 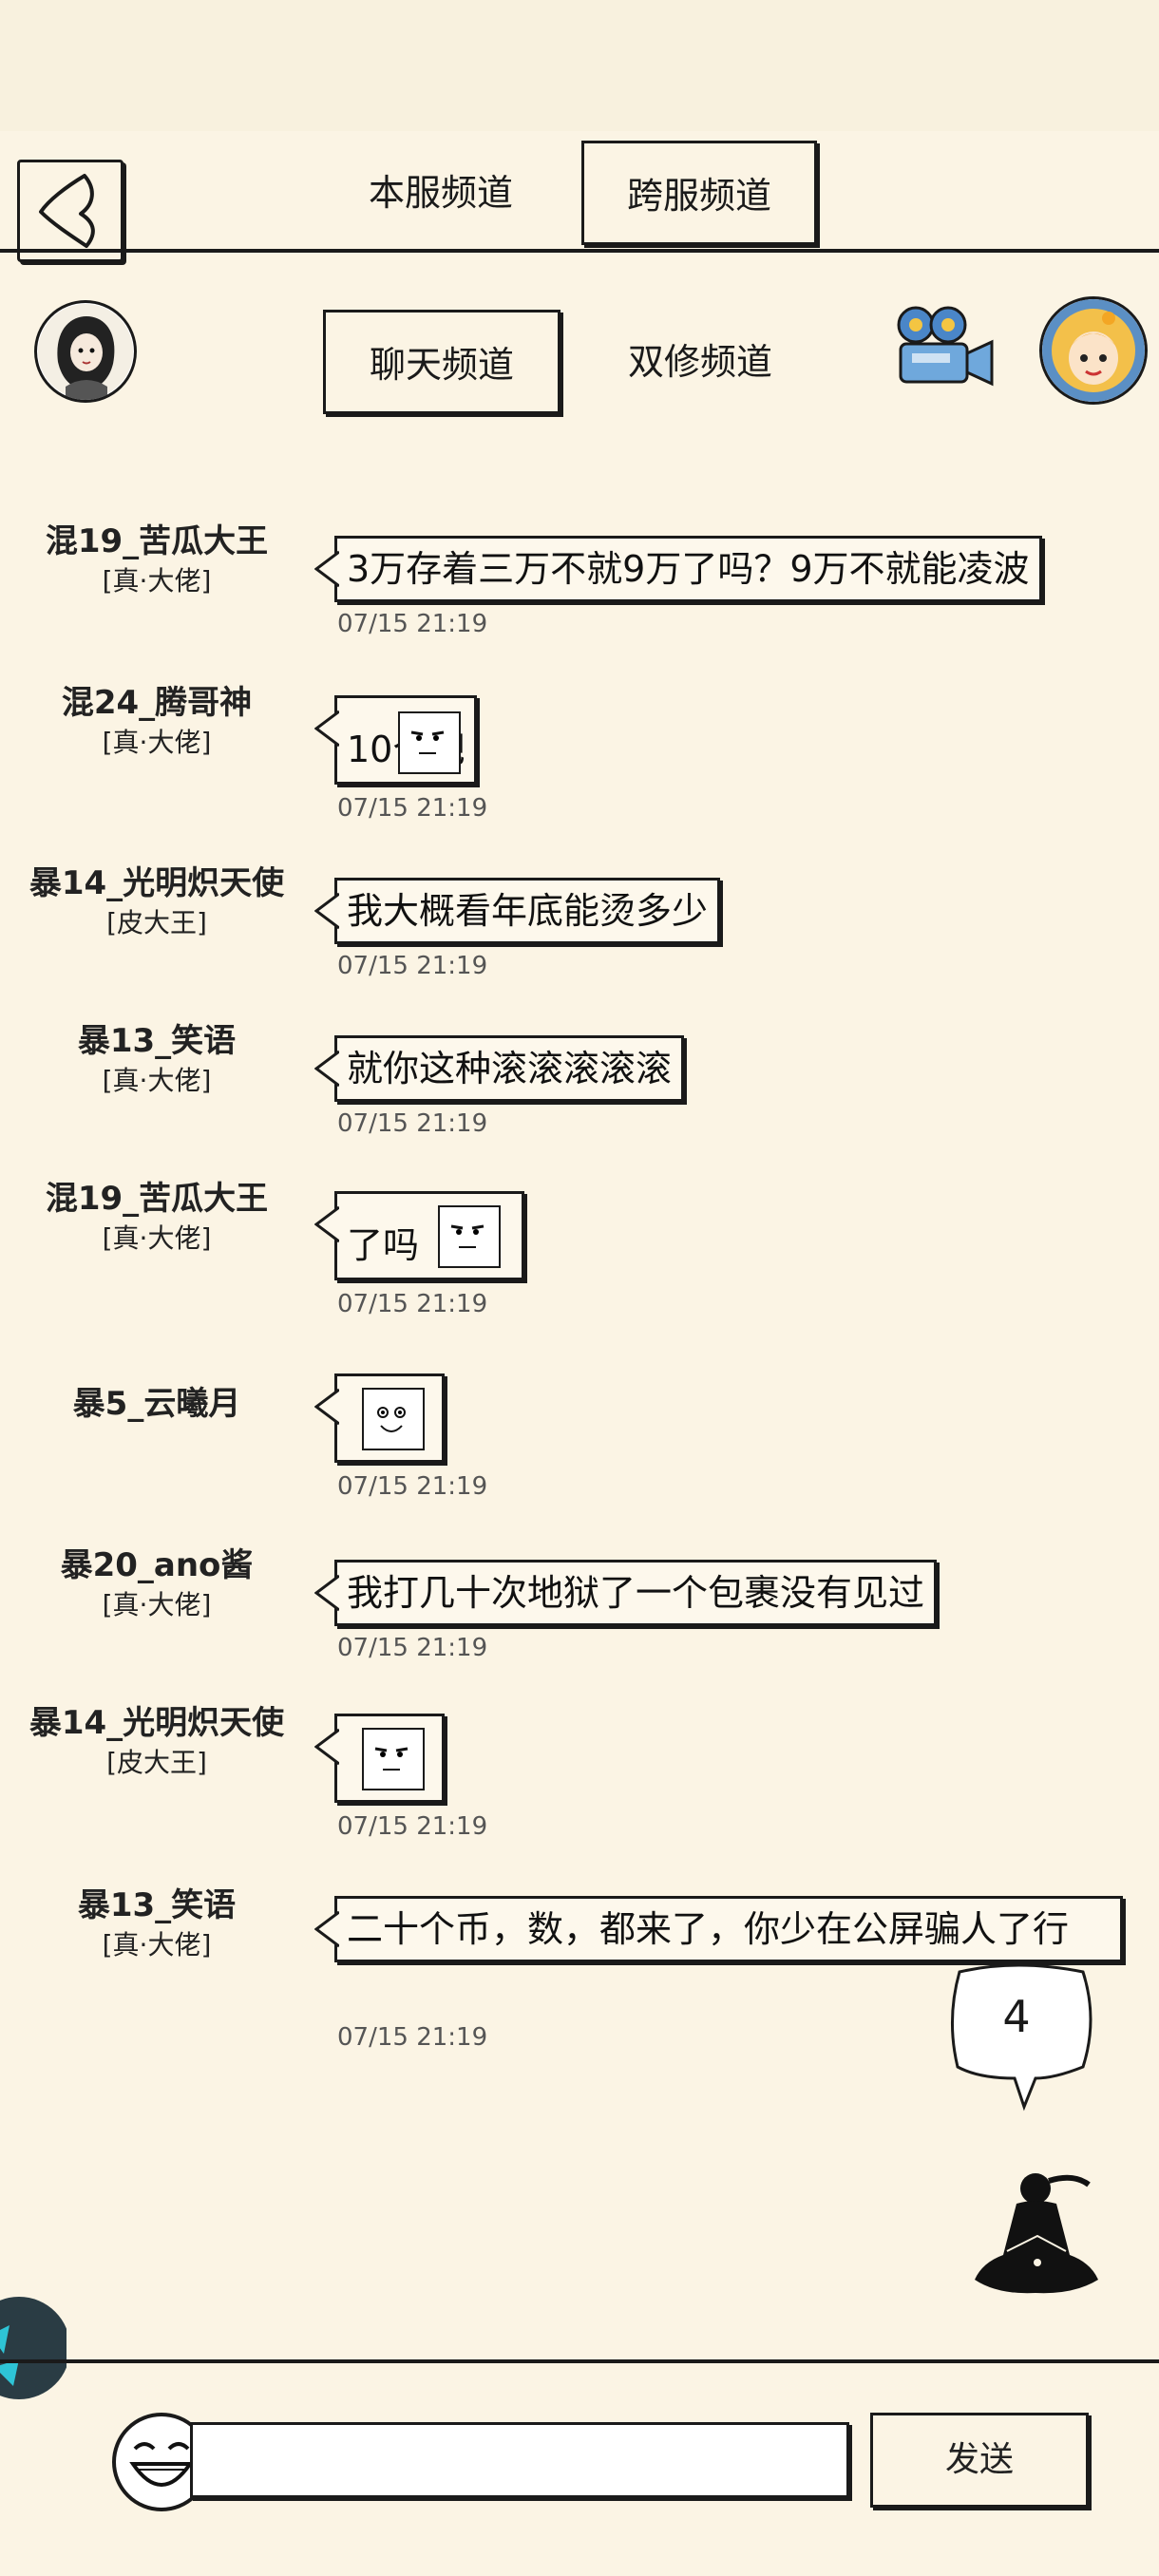 What do you see at coordinates (157, 1565) in the screenshot?
I see `sender-name: 暴20_ano酱` at bounding box center [157, 1565].